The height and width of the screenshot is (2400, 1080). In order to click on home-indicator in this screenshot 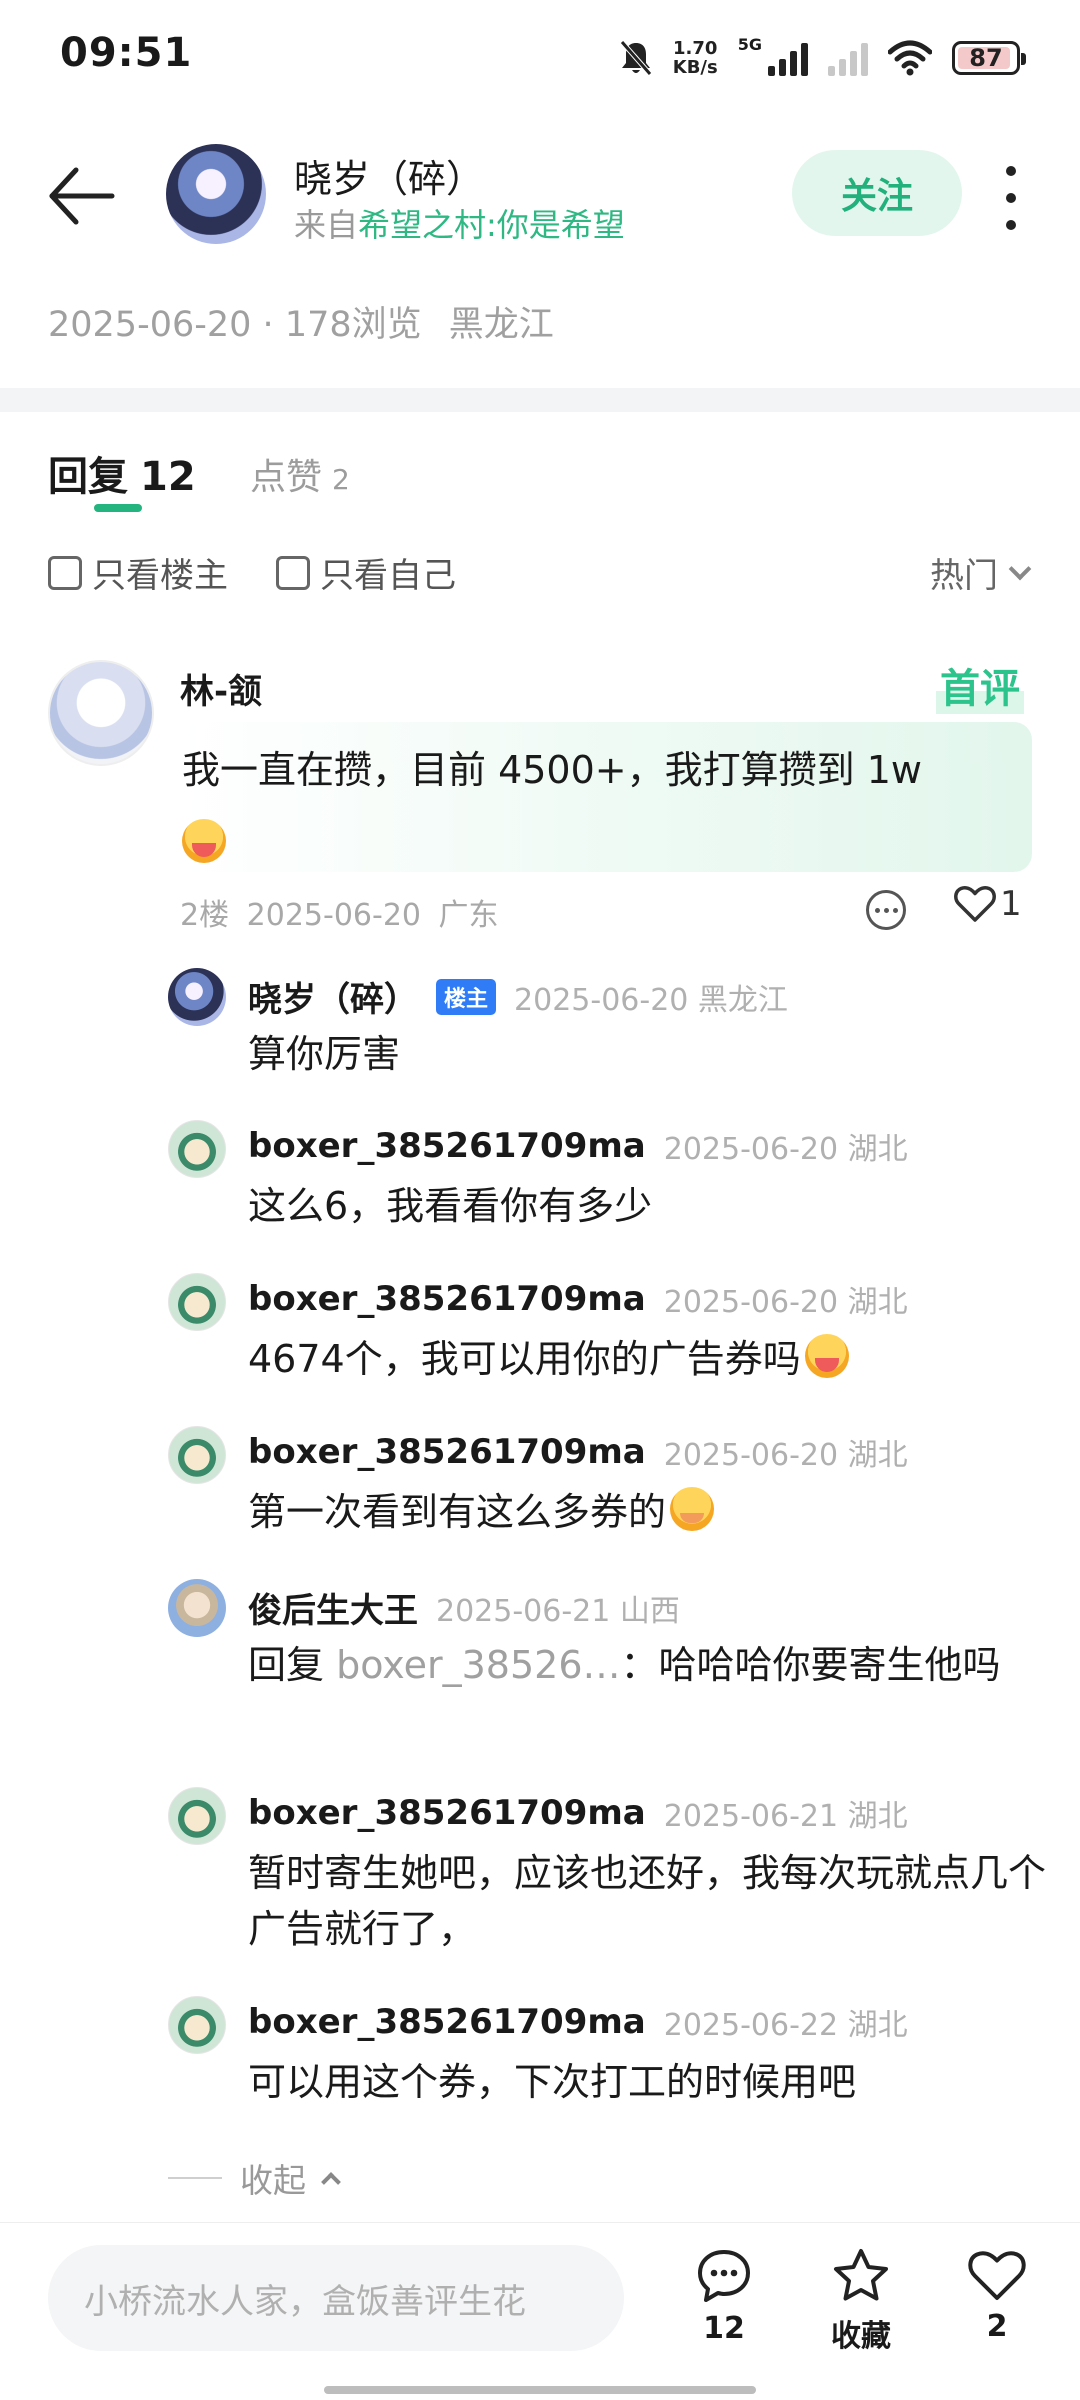, I will do `click(540, 2390)`.